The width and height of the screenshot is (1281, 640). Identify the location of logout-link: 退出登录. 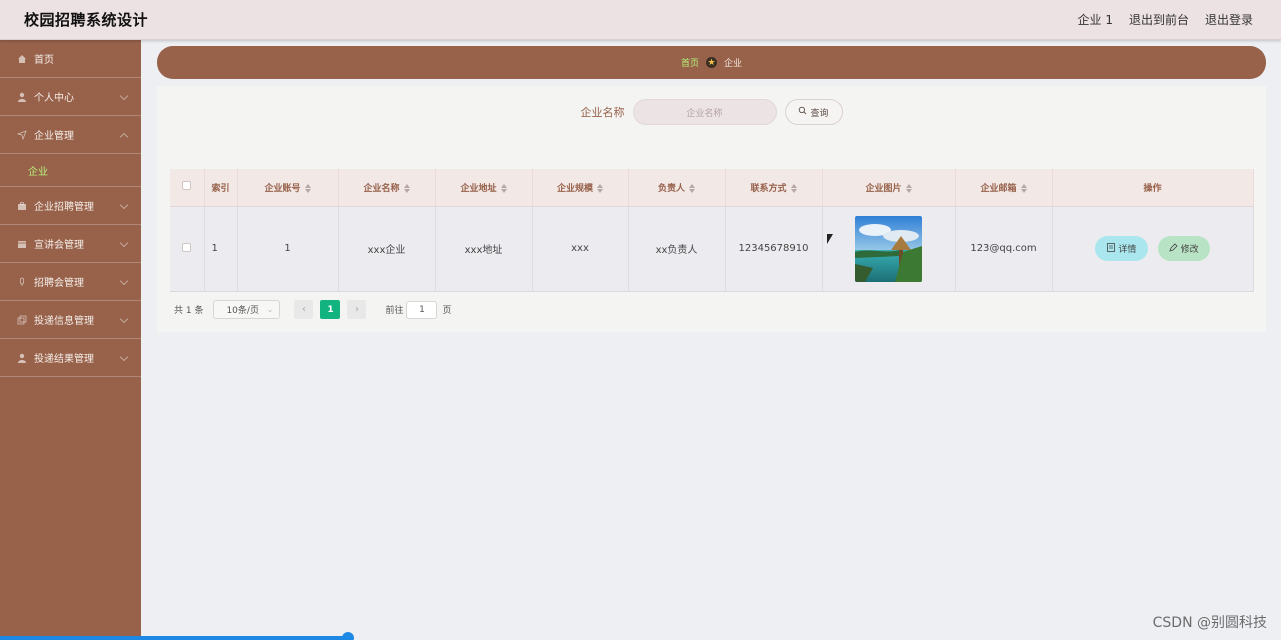
(1229, 19).